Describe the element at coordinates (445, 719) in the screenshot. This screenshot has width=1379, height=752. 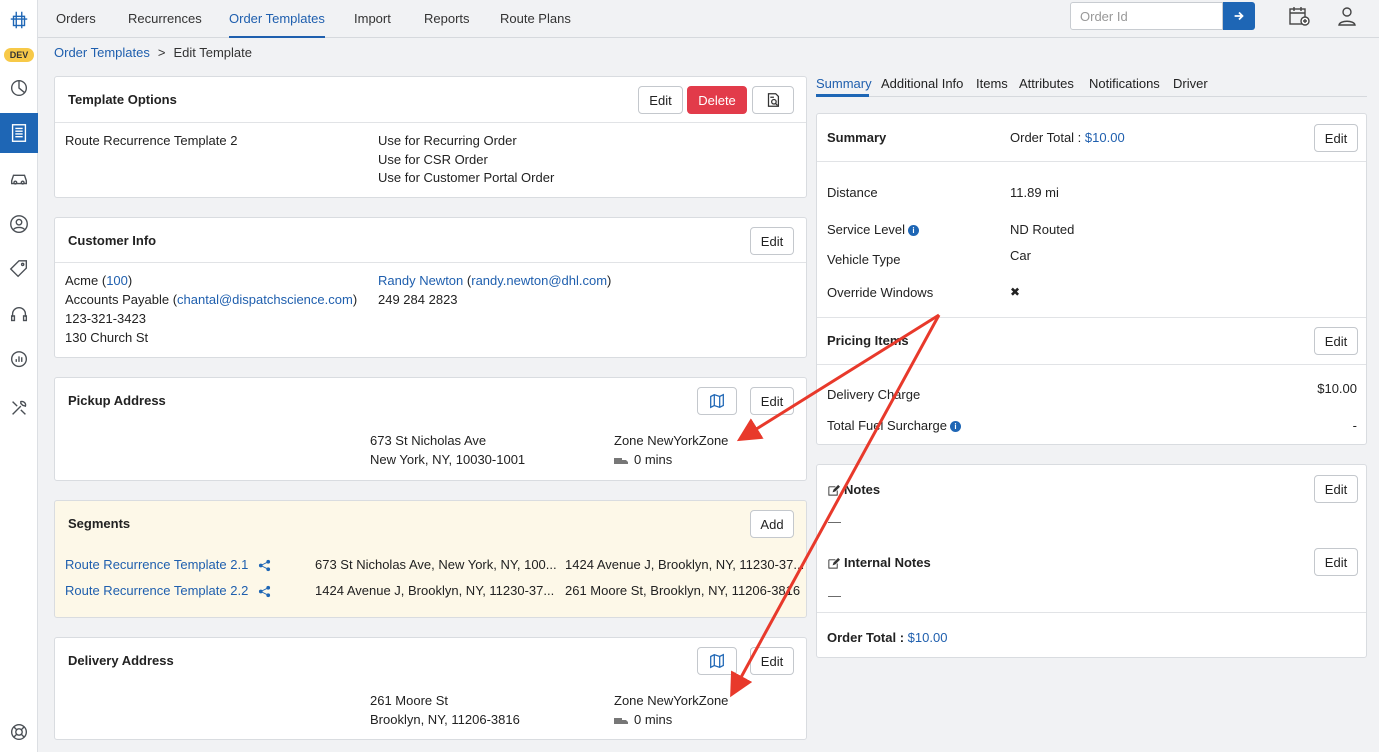
I see `delivery-city: Brooklyn, NY, 11206-3816` at that location.